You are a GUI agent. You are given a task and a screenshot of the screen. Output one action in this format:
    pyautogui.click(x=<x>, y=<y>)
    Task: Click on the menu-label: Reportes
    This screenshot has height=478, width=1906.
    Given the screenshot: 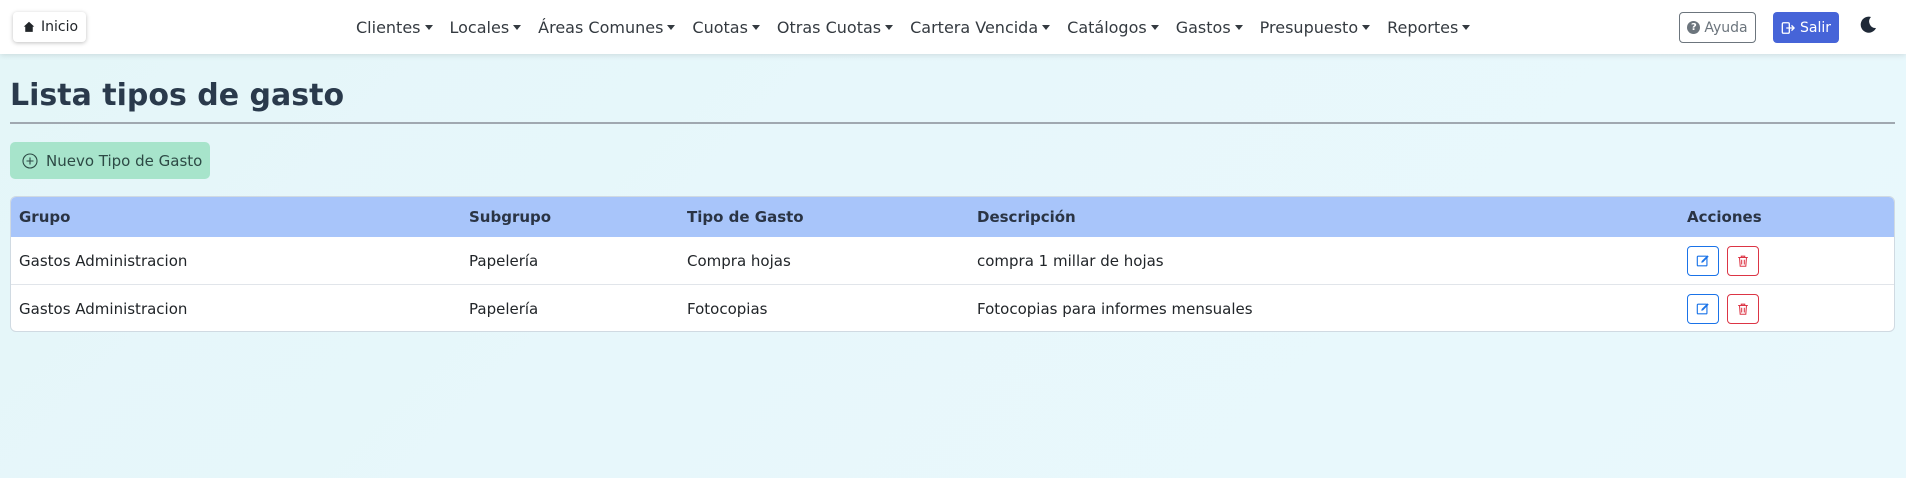 What is the action you would take?
    pyautogui.click(x=1423, y=27)
    